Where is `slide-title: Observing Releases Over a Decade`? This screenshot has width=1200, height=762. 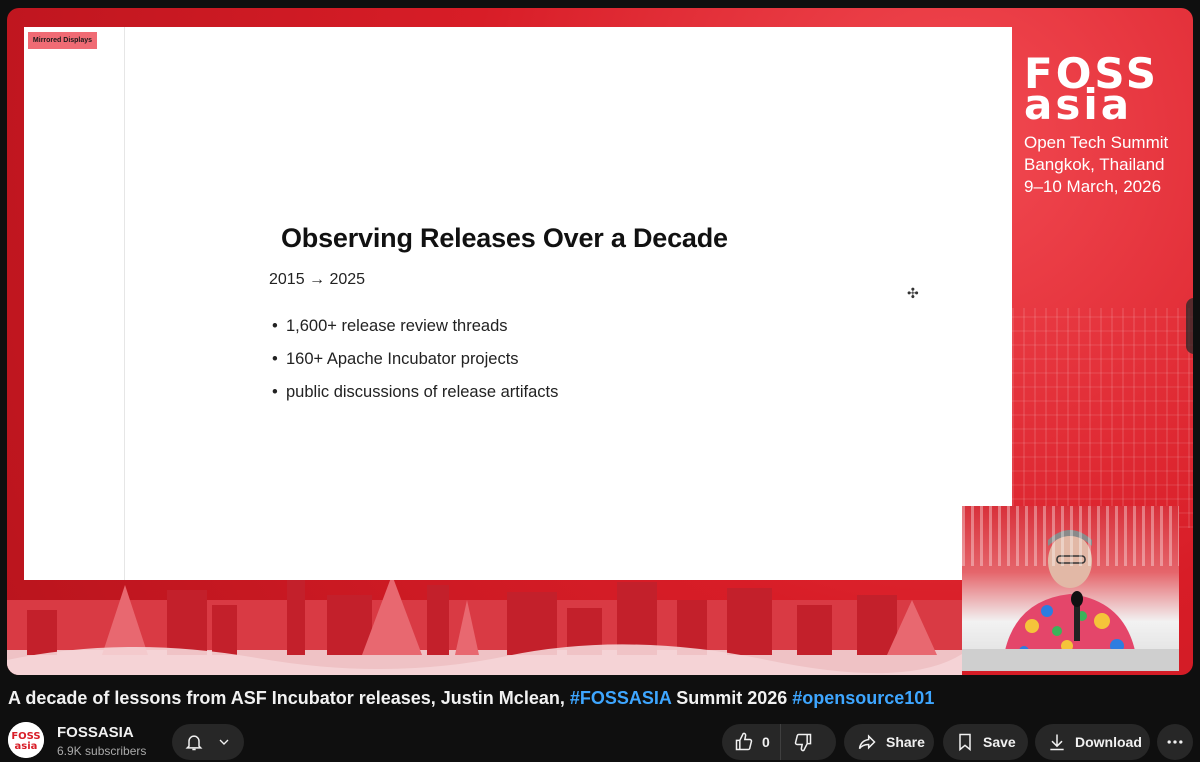 slide-title: Observing Releases Over a Decade is located at coordinates (504, 238).